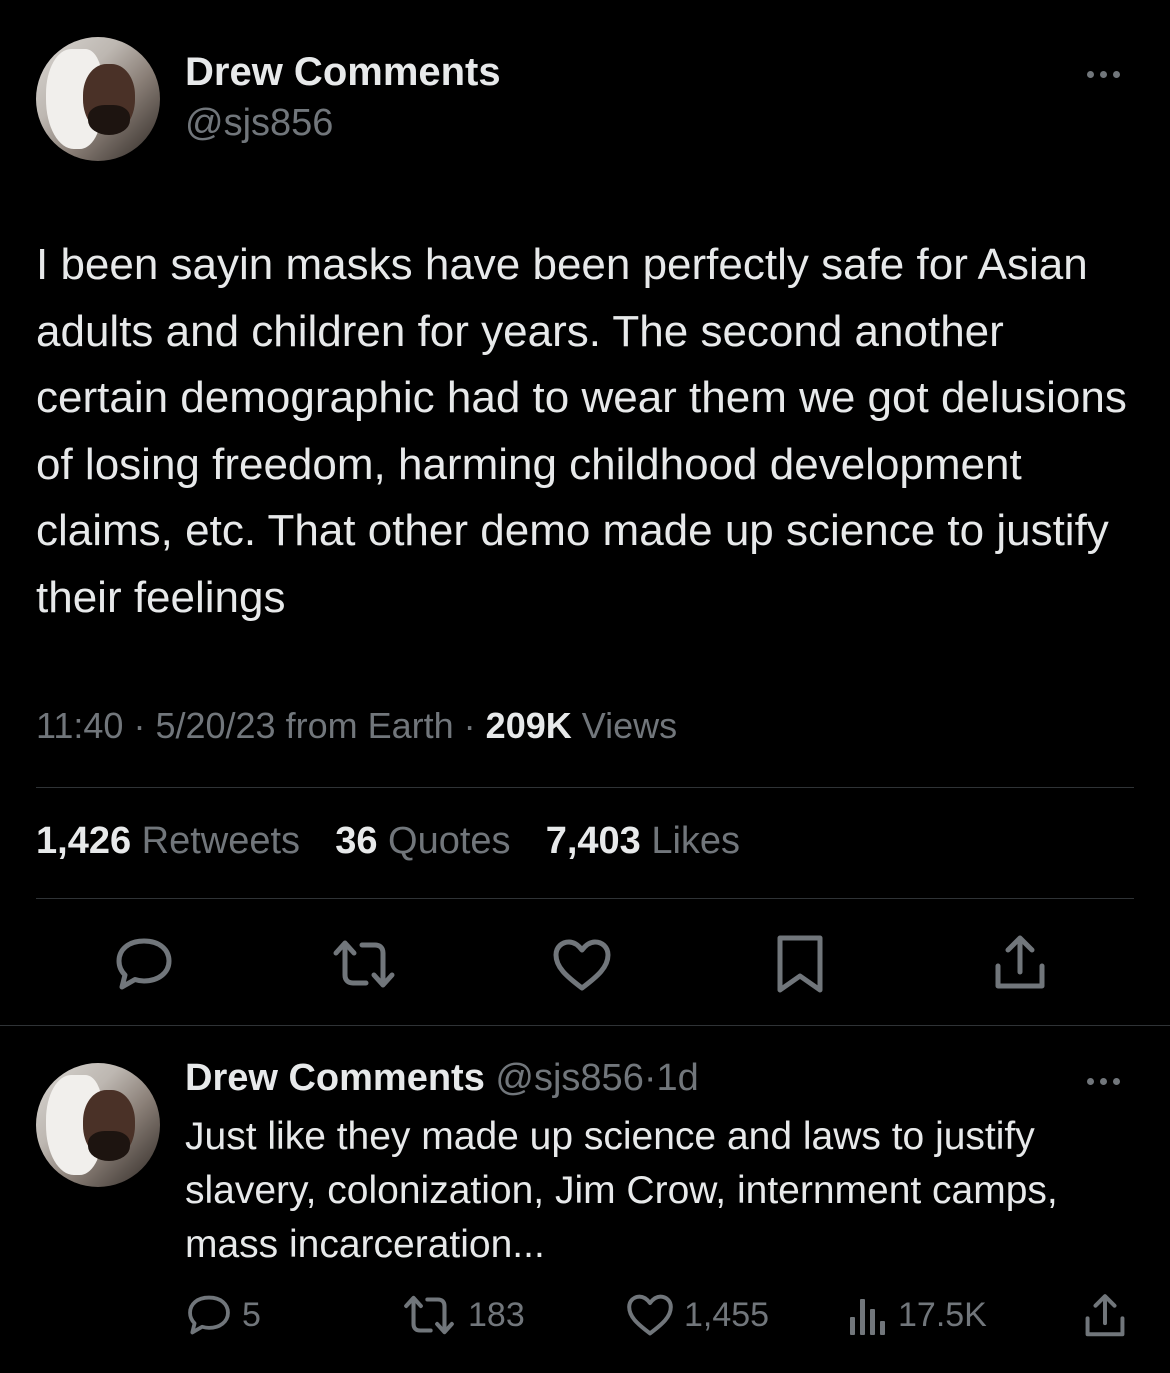 This screenshot has height=1373, width=1170. What do you see at coordinates (343, 72) in the screenshot?
I see `author-name: Drew Comments` at bounding box center [343, 72].